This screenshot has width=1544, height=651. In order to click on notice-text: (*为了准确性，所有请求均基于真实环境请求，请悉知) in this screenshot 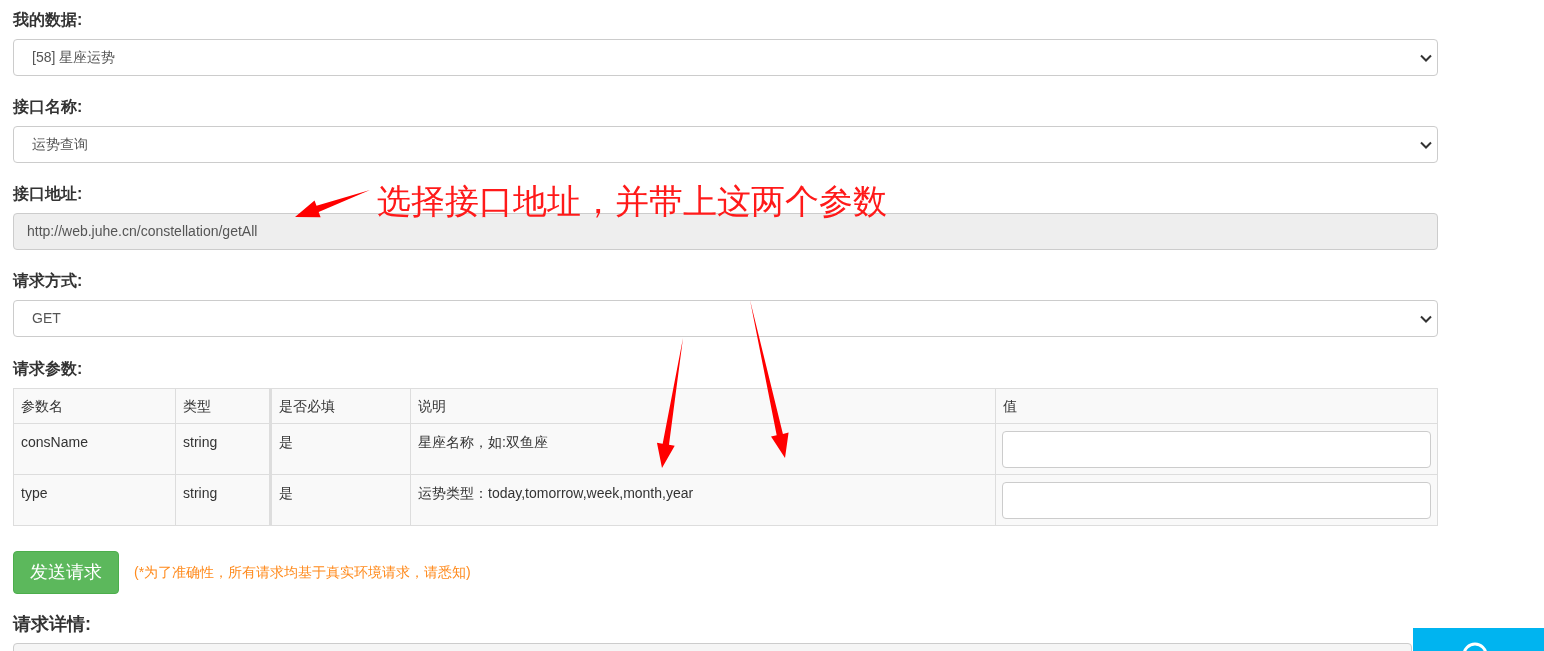, I will do `click(302, 572)`.